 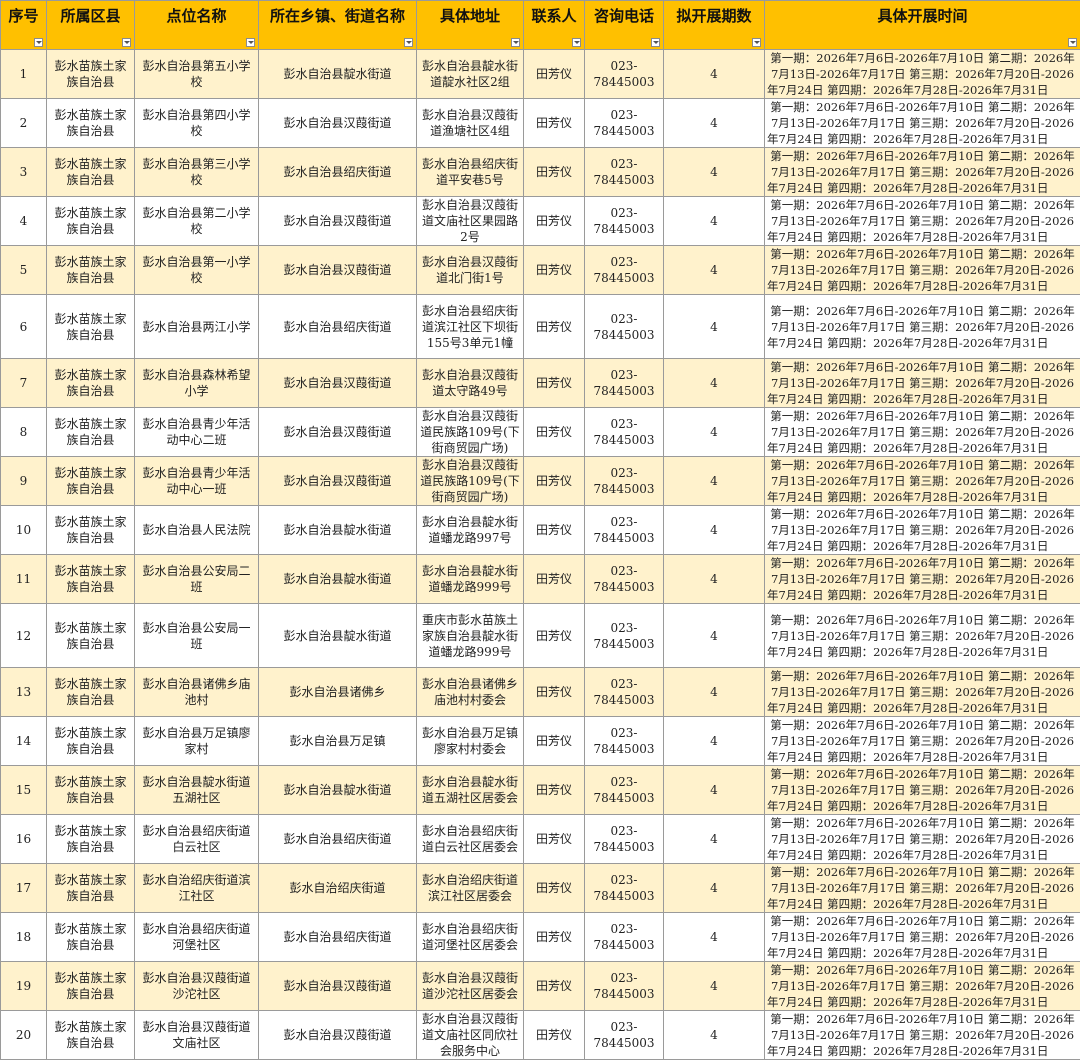 I want to click on cell-address: 彭水自治县靛水街道五湖社区居委会, so click(x=470, y=790).